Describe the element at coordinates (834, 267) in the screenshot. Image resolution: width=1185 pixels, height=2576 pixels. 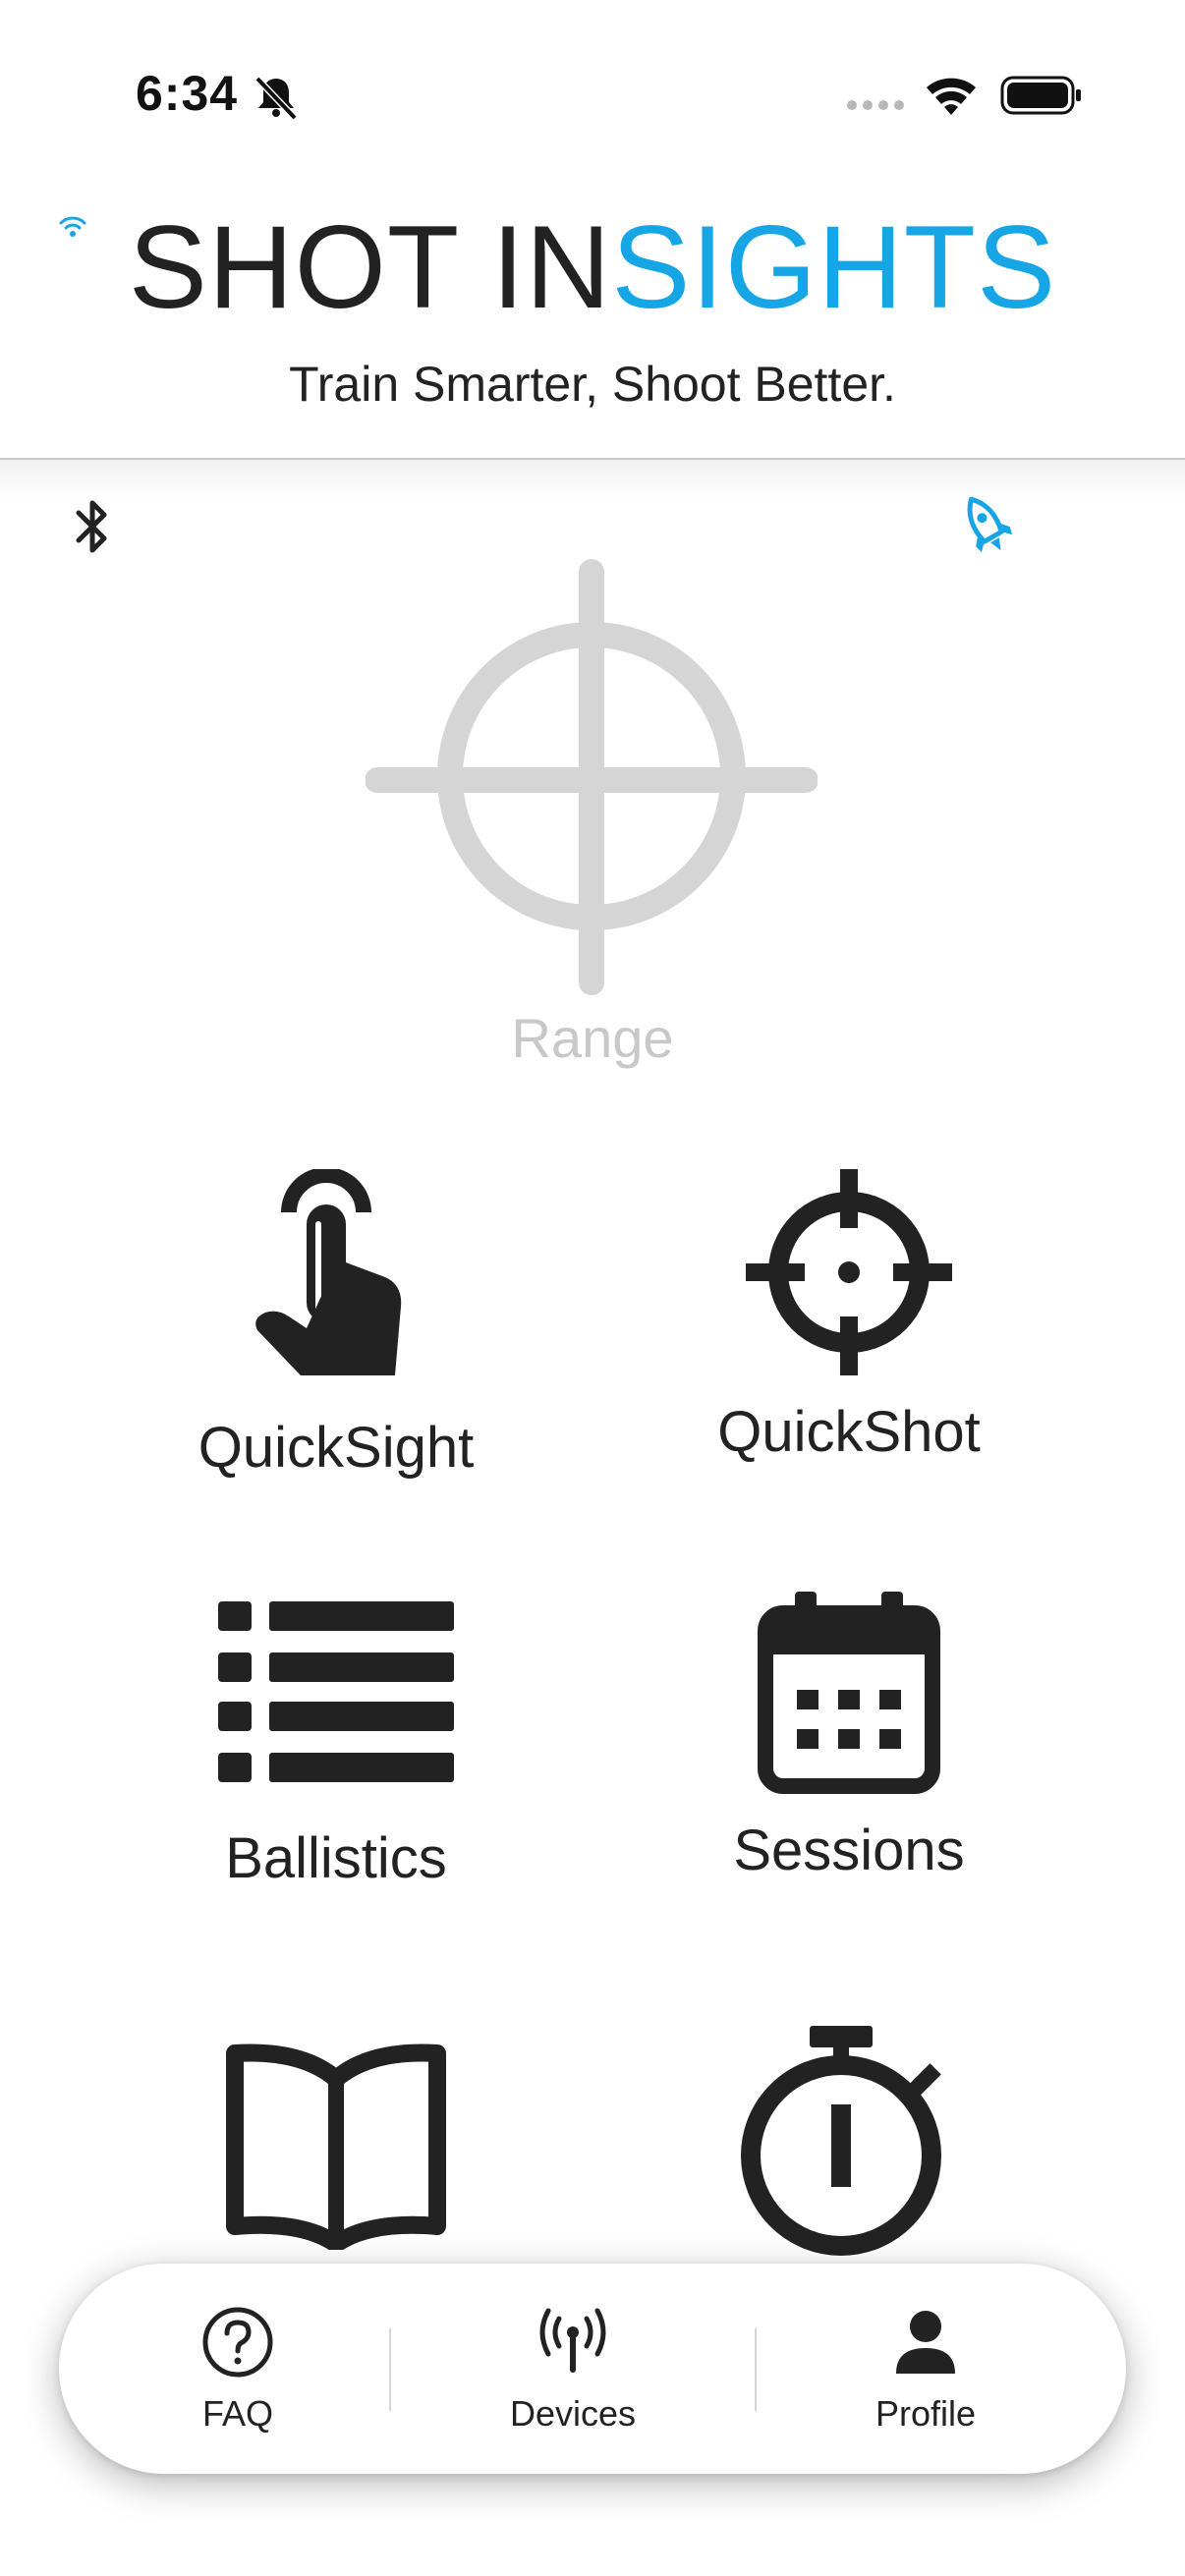
I see `app-title-accent: SIGHTS` at that location.